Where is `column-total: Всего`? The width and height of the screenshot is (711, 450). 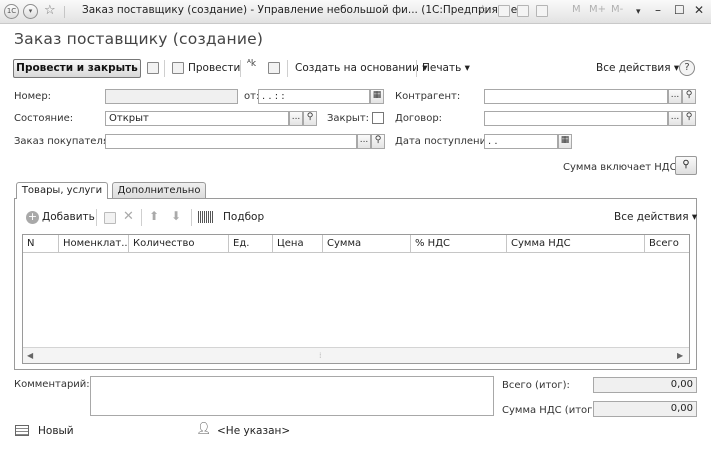 column-total: Всего is located at coordinates (667, 244).